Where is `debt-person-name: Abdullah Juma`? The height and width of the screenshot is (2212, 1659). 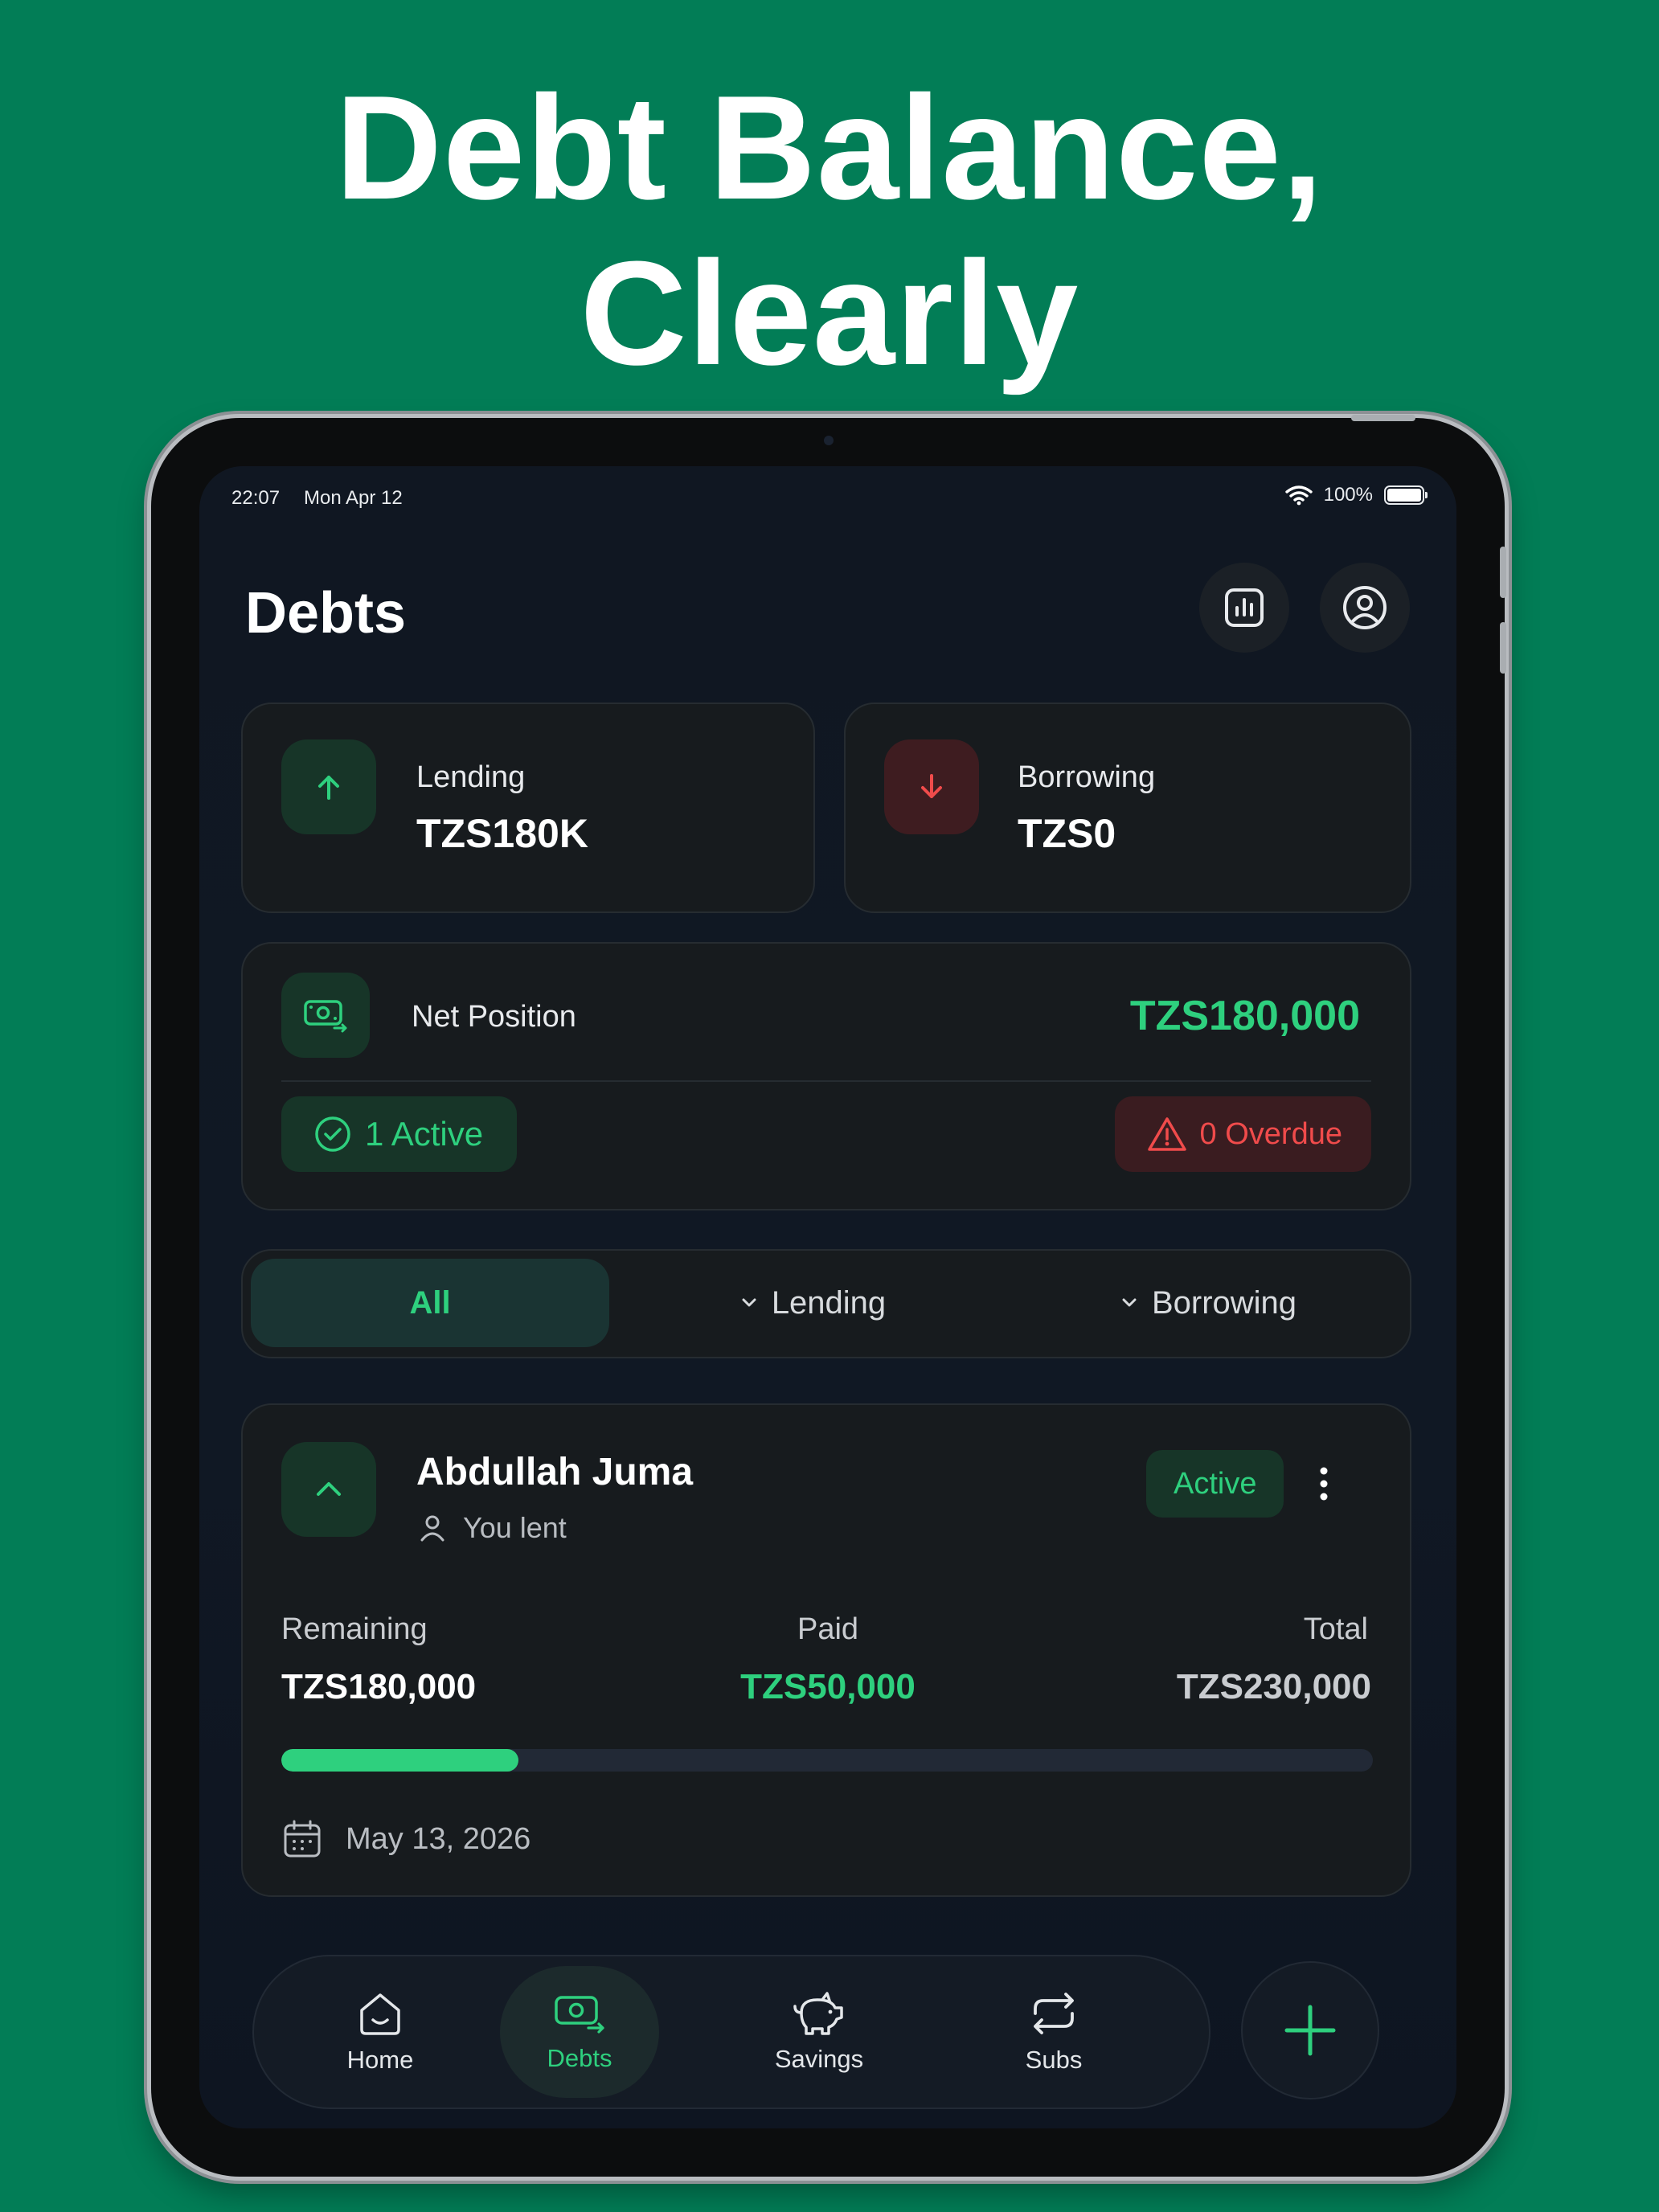
debt-person-name: Abdullah Juma is located at coordinates (555, 1472).